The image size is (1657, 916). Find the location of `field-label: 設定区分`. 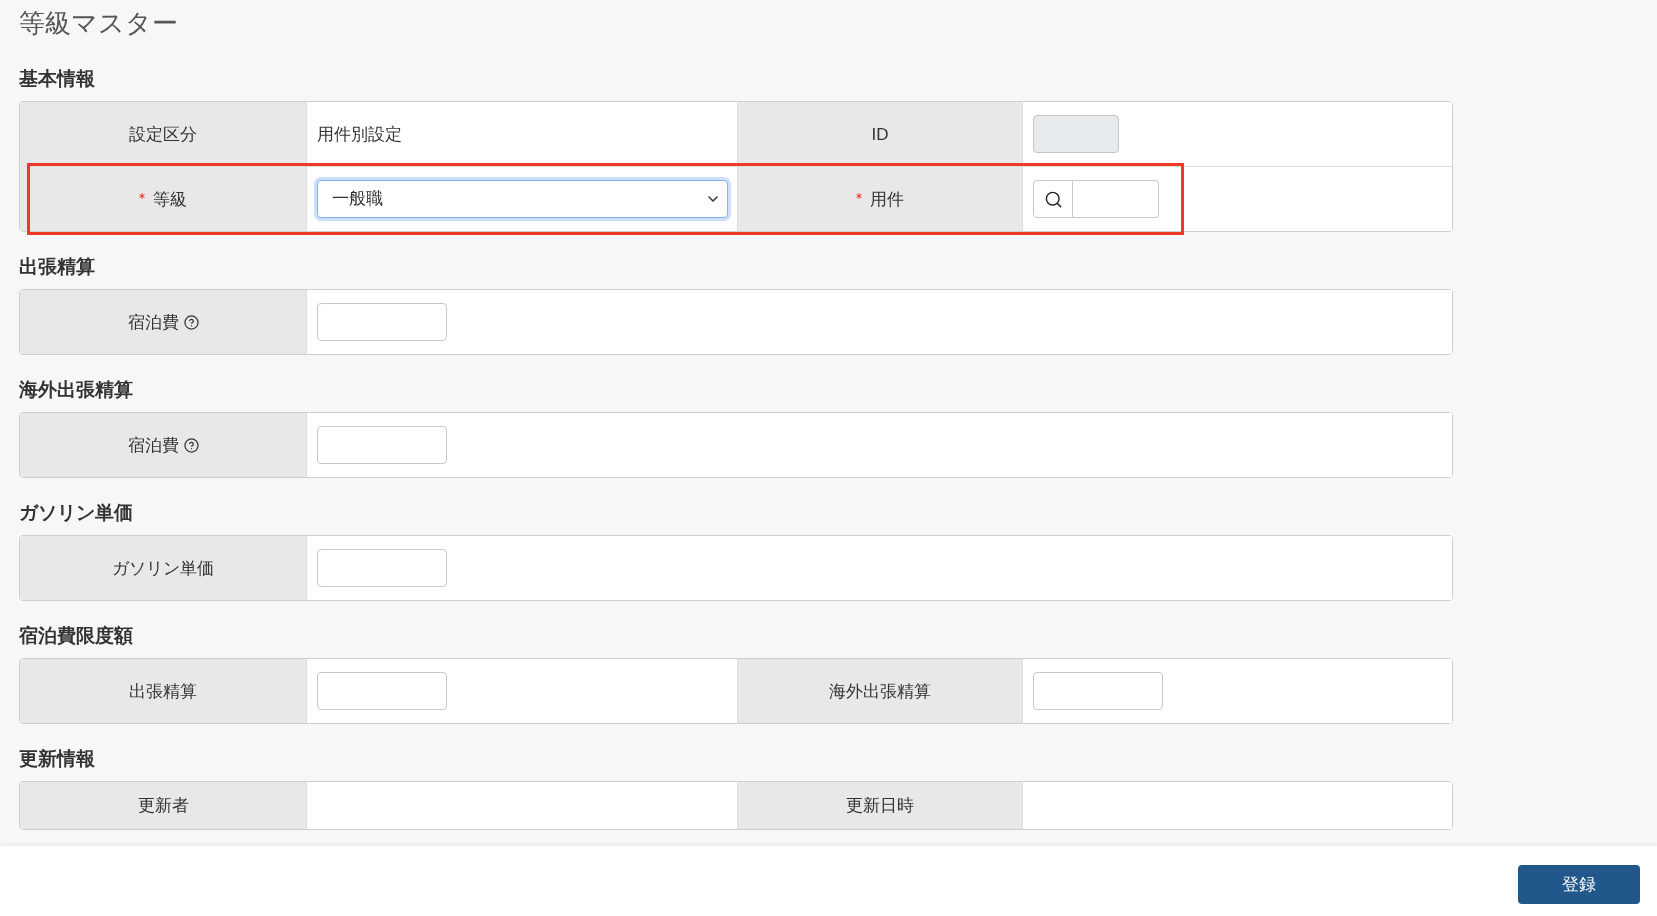

field-label: 設定区分 is located at coordinates (163, 134).